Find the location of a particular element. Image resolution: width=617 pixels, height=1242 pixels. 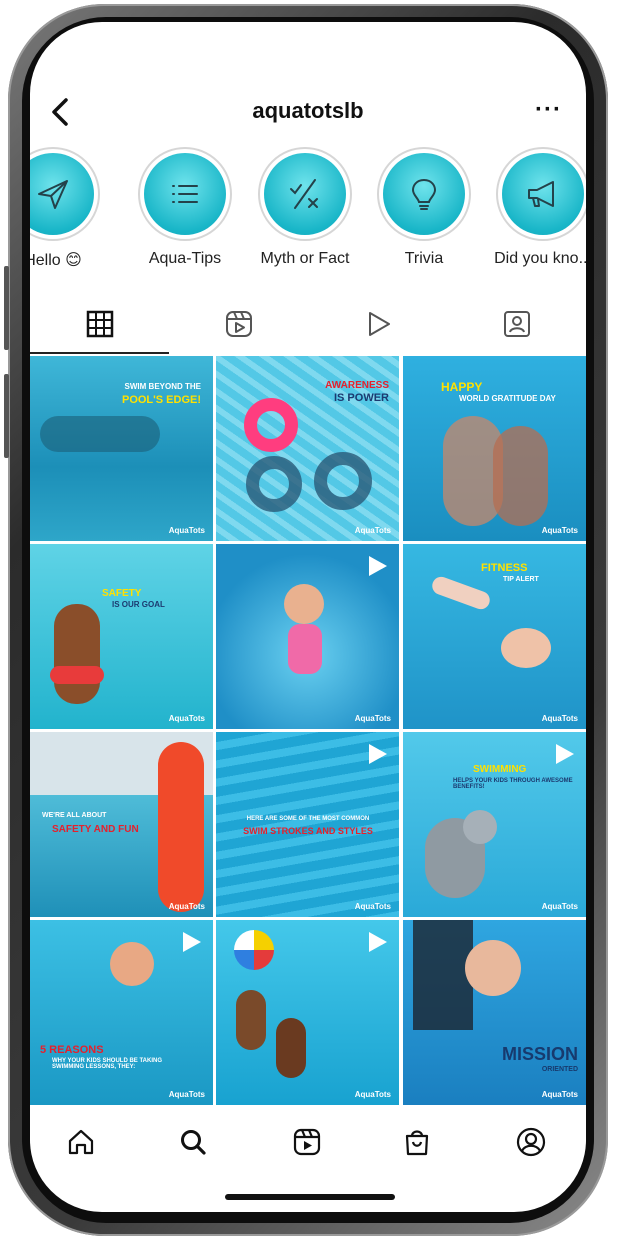

post-caption: SWIM BEYOND THE is located at coordinates (162, 386).